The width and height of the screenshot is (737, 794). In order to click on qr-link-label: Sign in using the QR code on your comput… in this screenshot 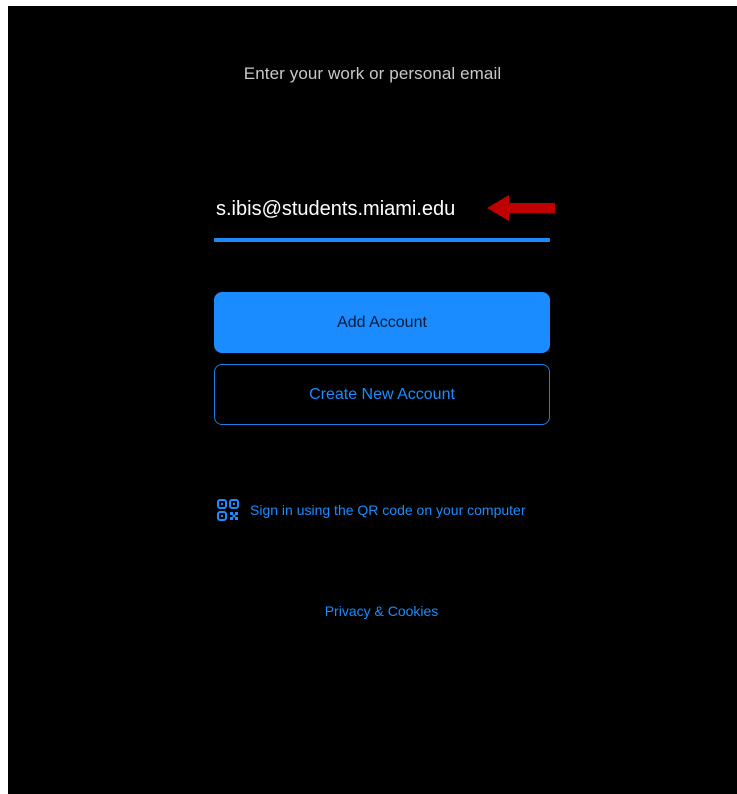, I will do `click(388, 510)`.